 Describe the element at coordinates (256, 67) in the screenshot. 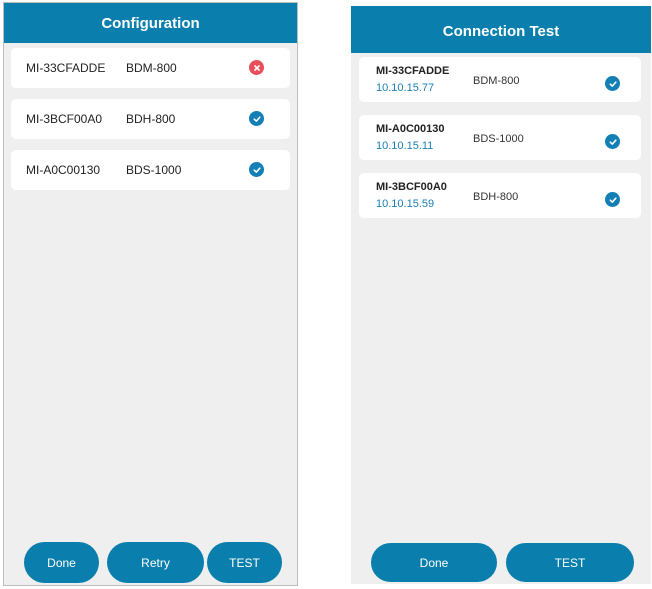

I see `x-circle-icon` at that location.